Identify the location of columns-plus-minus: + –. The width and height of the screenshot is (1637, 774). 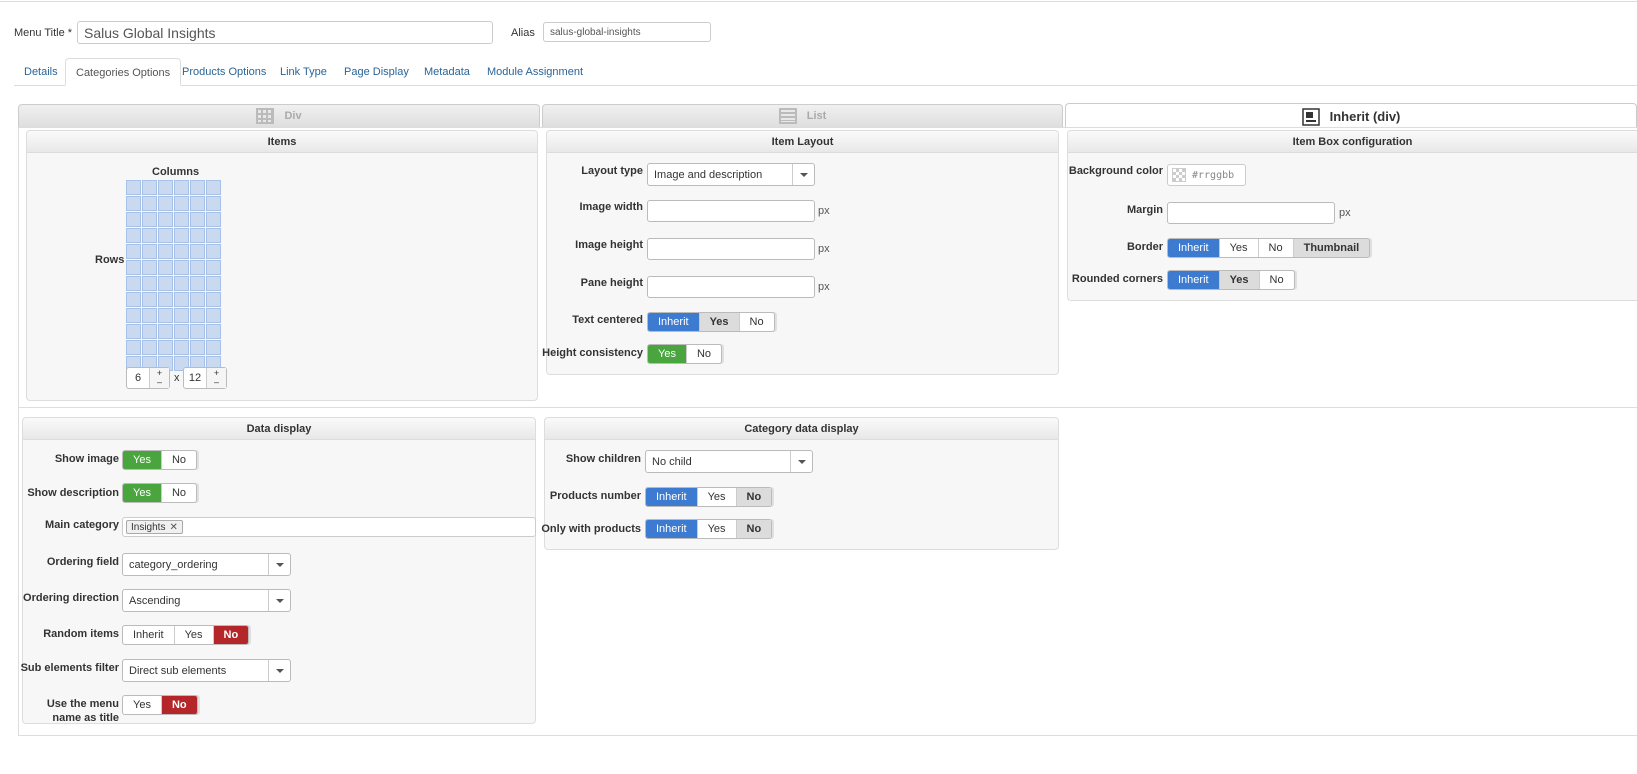
(159, 378).